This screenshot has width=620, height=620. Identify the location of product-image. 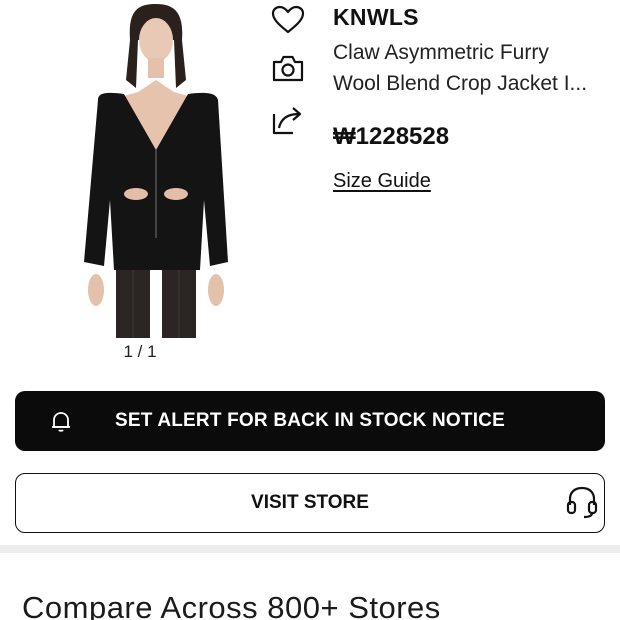
(156, 169).